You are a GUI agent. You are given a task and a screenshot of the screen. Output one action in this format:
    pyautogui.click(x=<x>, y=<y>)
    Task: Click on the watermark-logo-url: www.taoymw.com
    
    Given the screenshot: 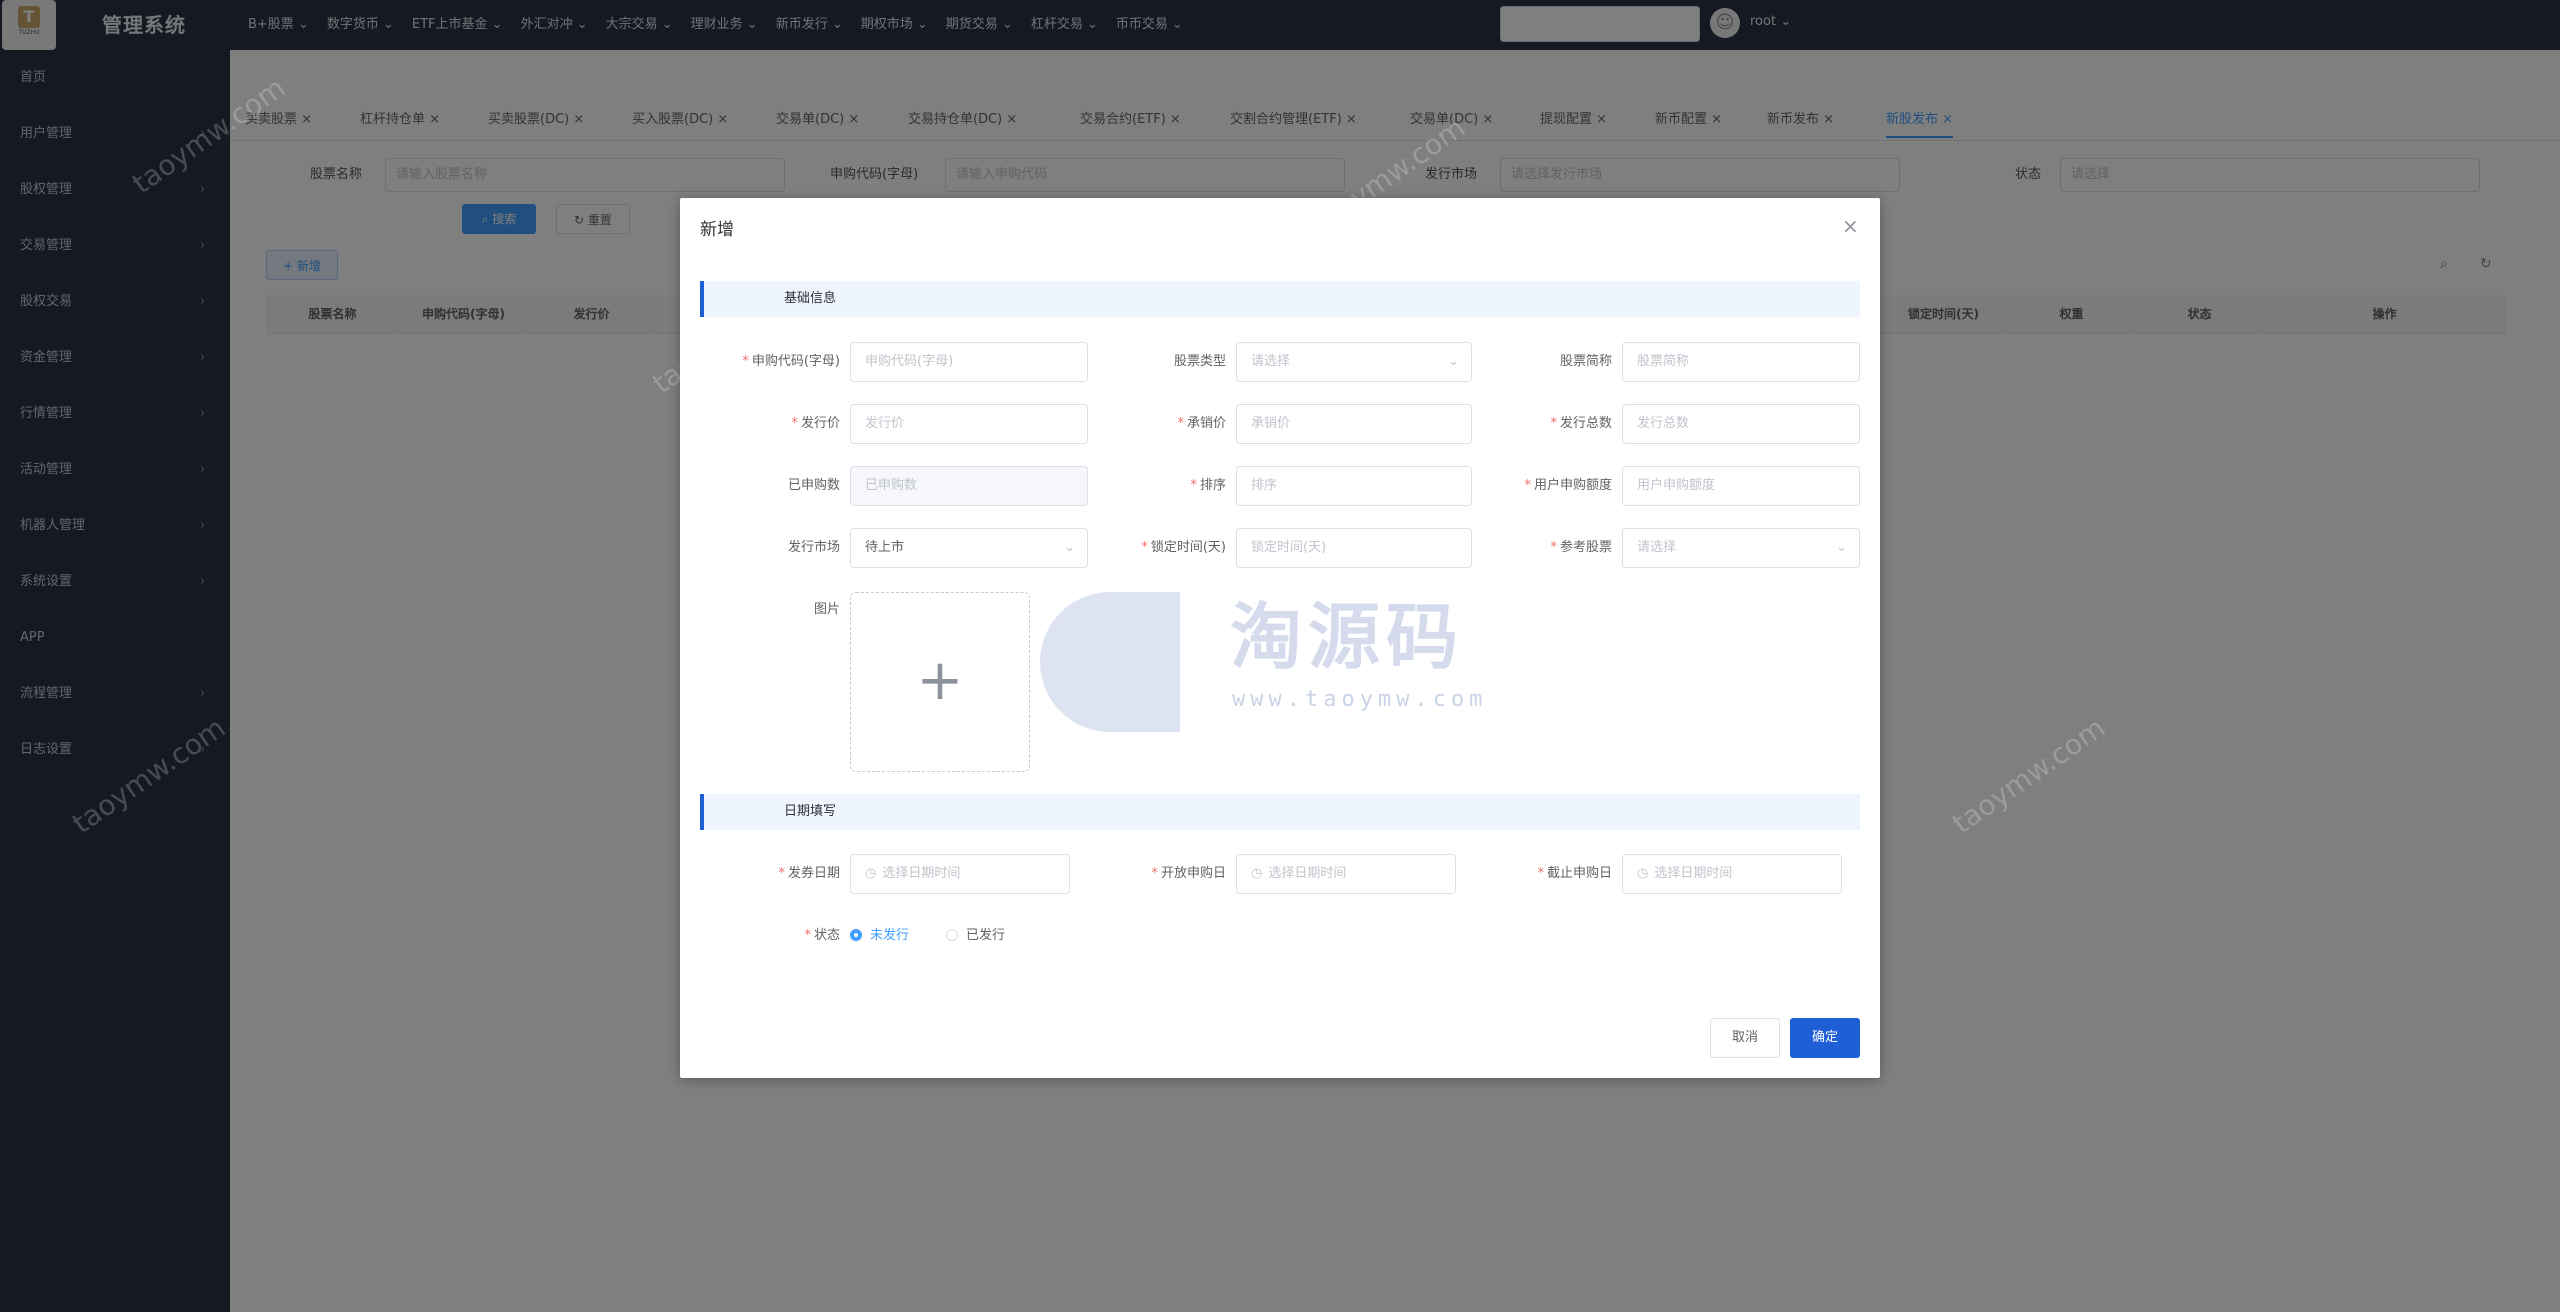 What is the action you would take?
    pyautogui.click(x=1360, y=699)
    